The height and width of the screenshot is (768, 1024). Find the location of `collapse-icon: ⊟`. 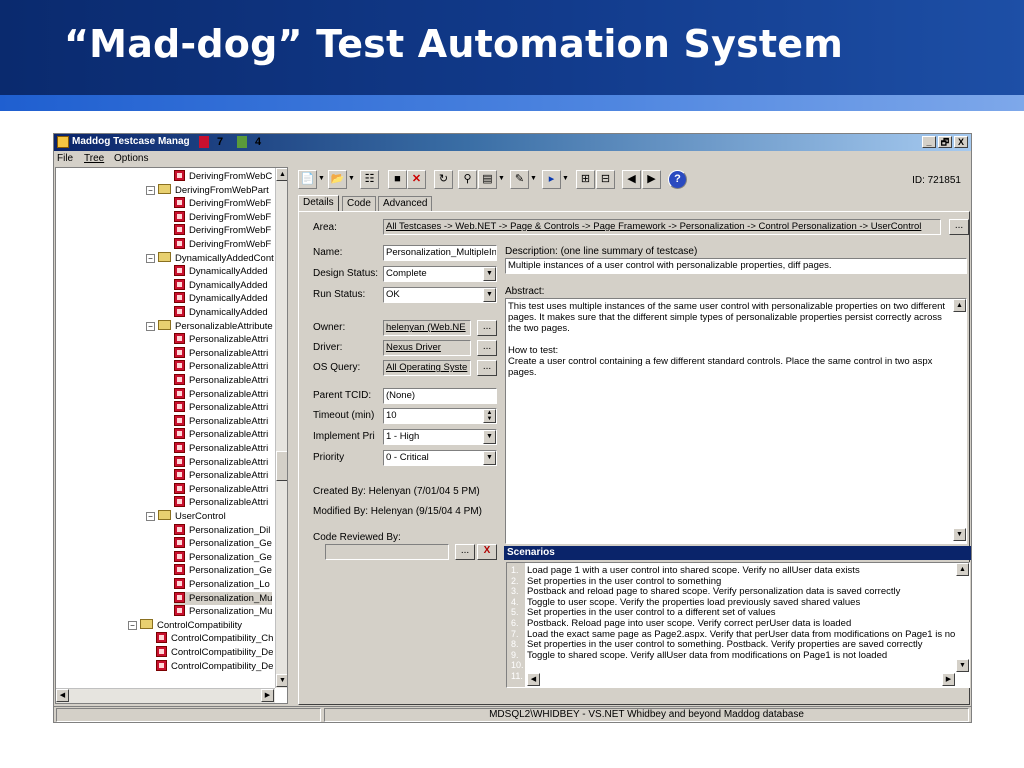

collapse-icon: ⊟ is located at coordinates (605, 179).